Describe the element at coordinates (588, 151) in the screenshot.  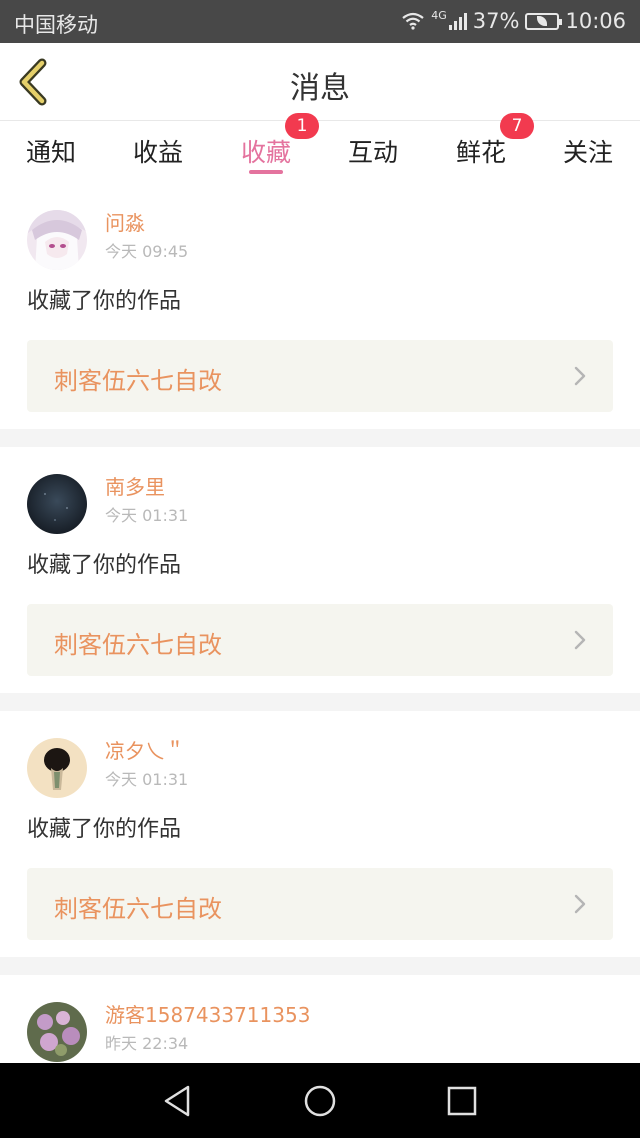
I see `tab-follows: 关注` at that location.